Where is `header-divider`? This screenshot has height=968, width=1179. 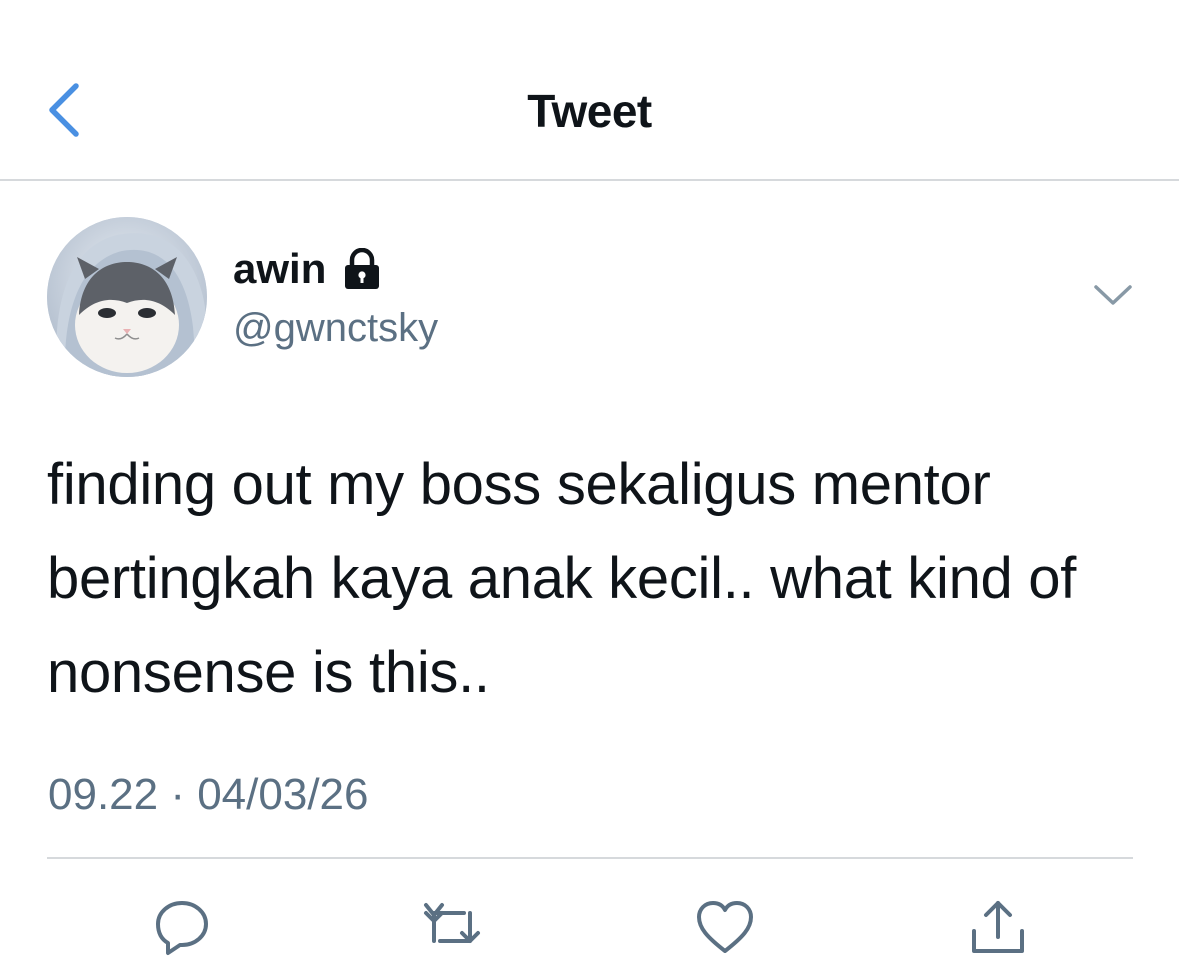
header-divider is located at coordinates (589, 180).